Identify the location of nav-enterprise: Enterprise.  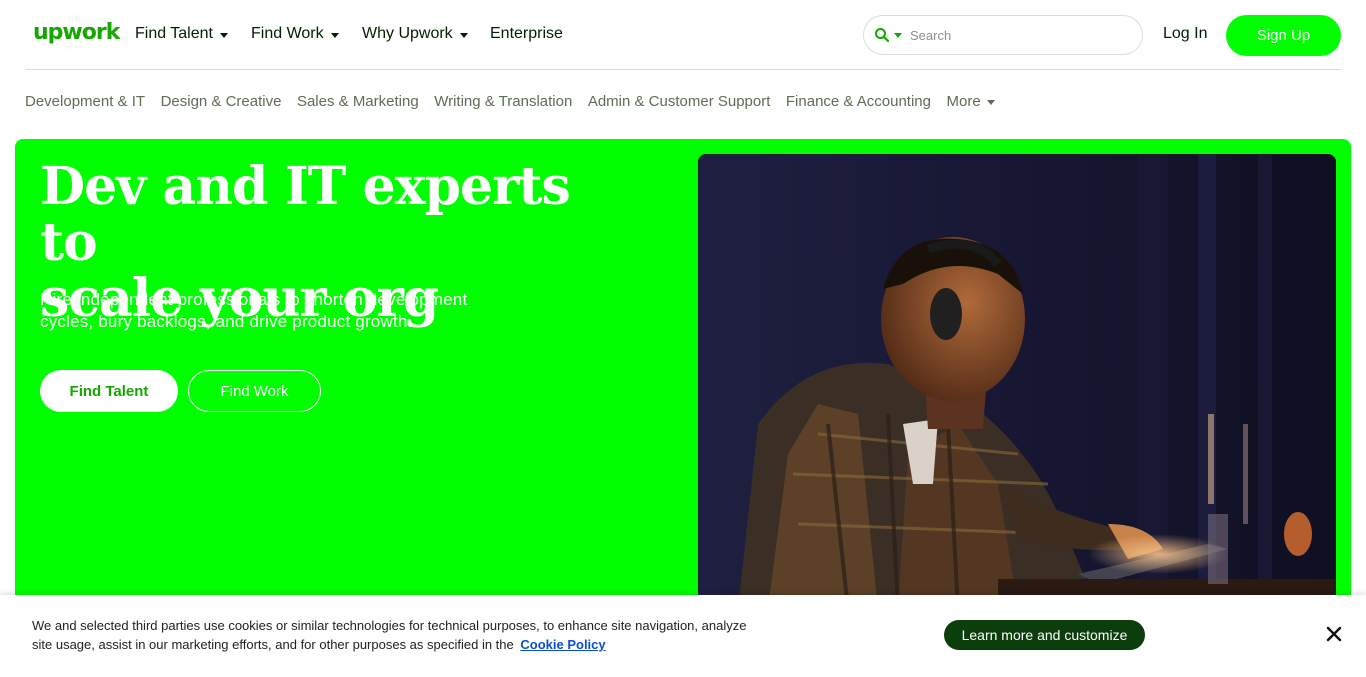
(526, 34).